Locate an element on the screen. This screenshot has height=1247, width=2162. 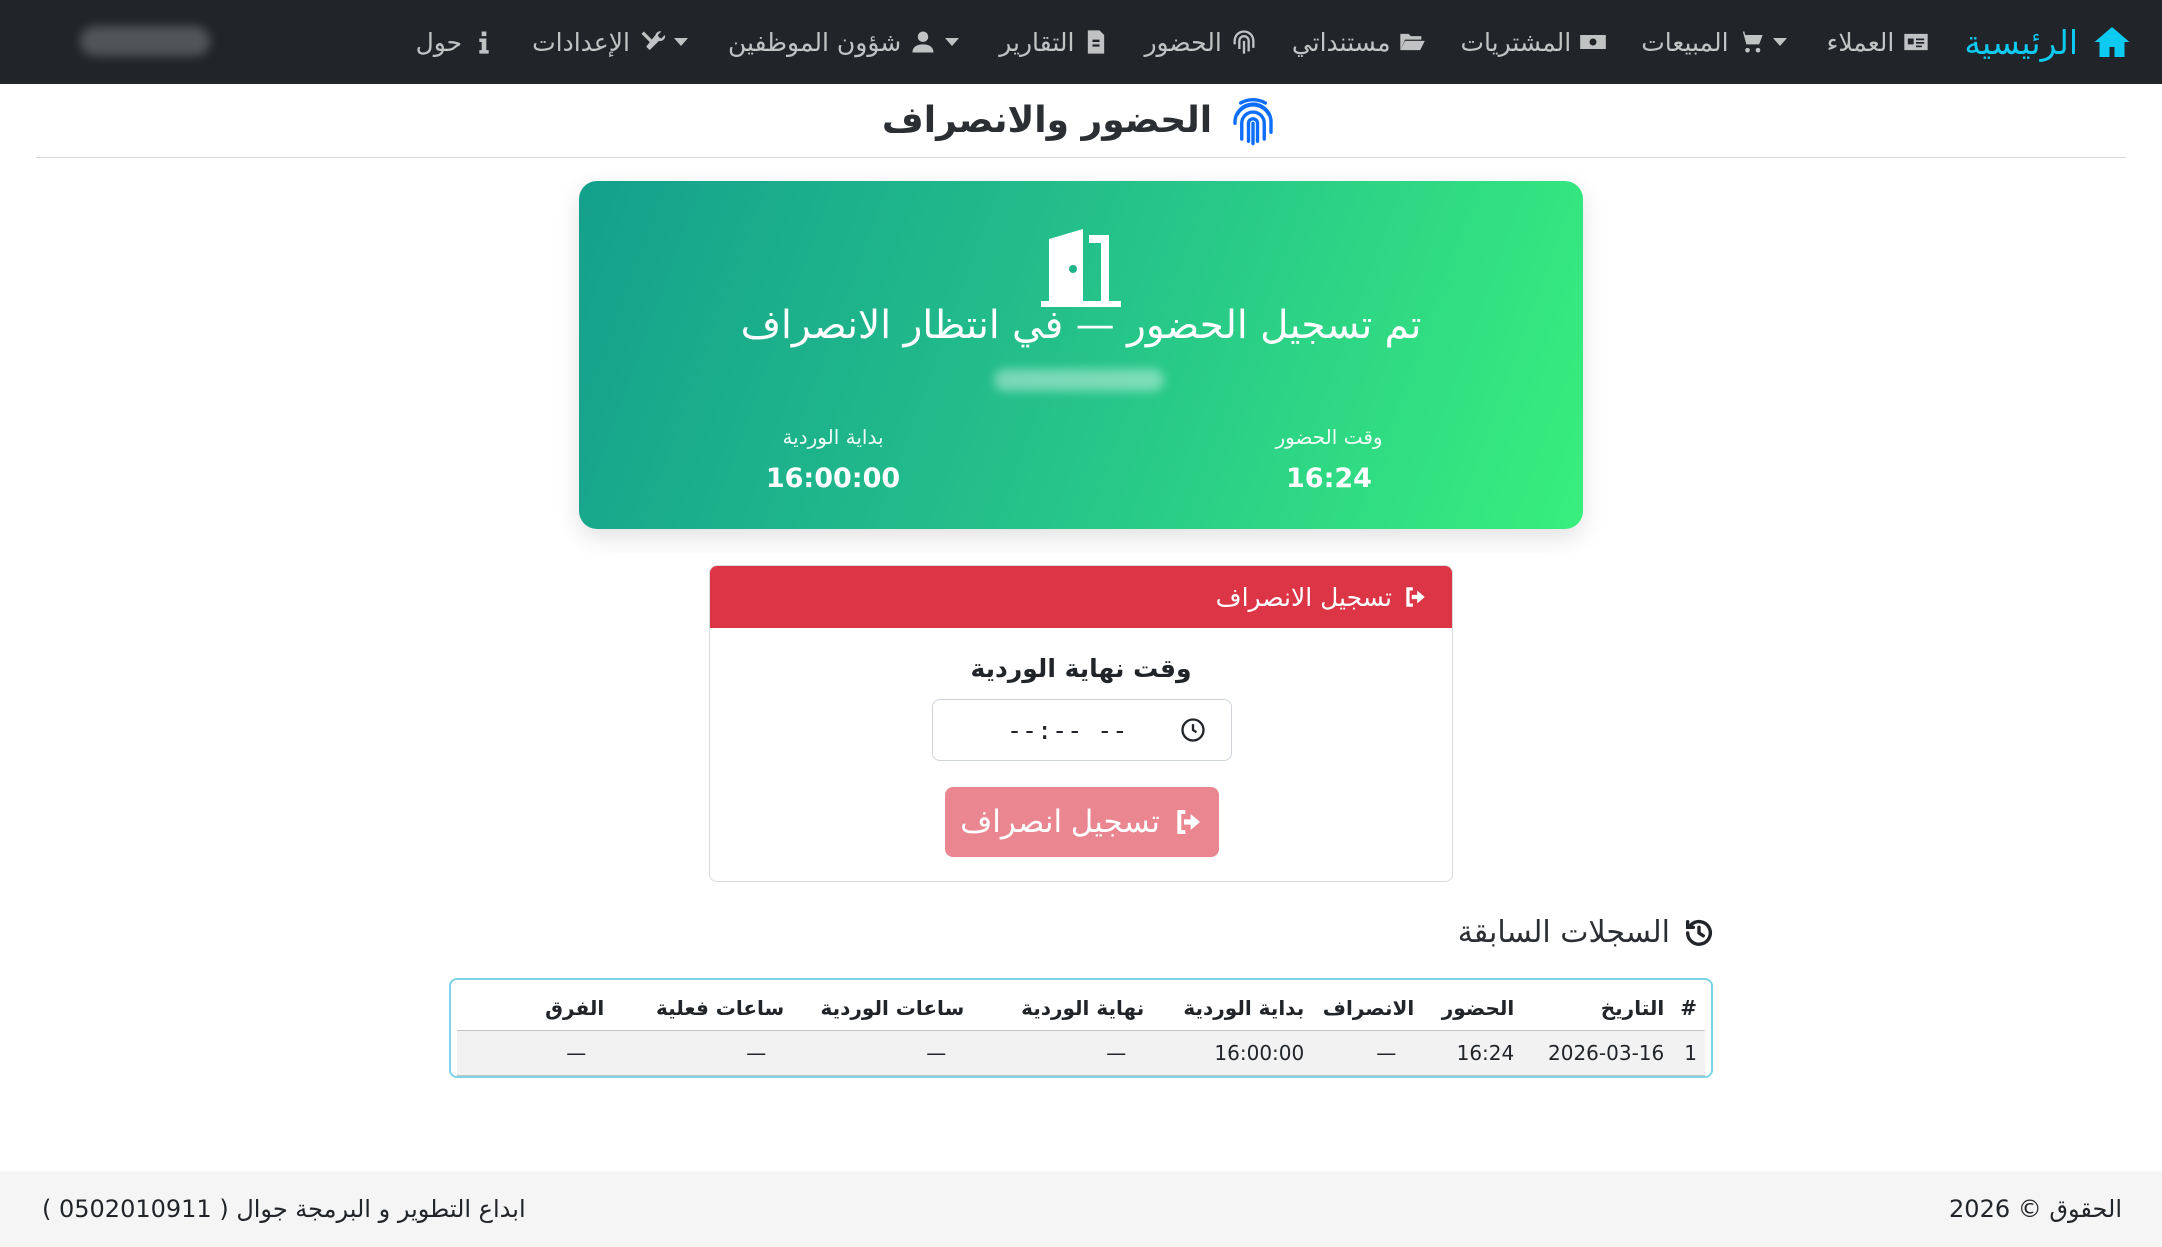
nav-item-documents: مستنداتي is located at coordinates (1359, 42).